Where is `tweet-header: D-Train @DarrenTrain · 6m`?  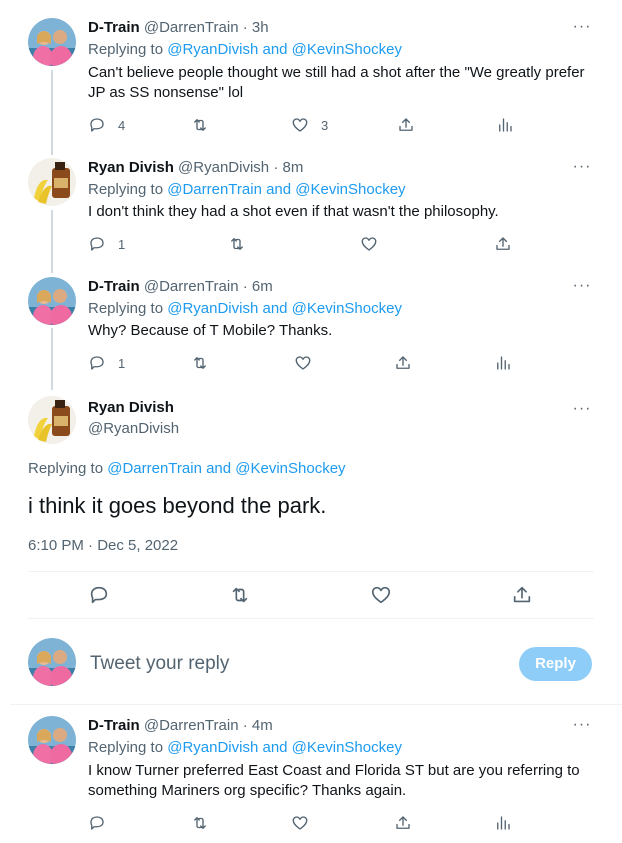 tweet-header: D-Train @DarrenTrain · 6m is located at coordinates (180, 287).